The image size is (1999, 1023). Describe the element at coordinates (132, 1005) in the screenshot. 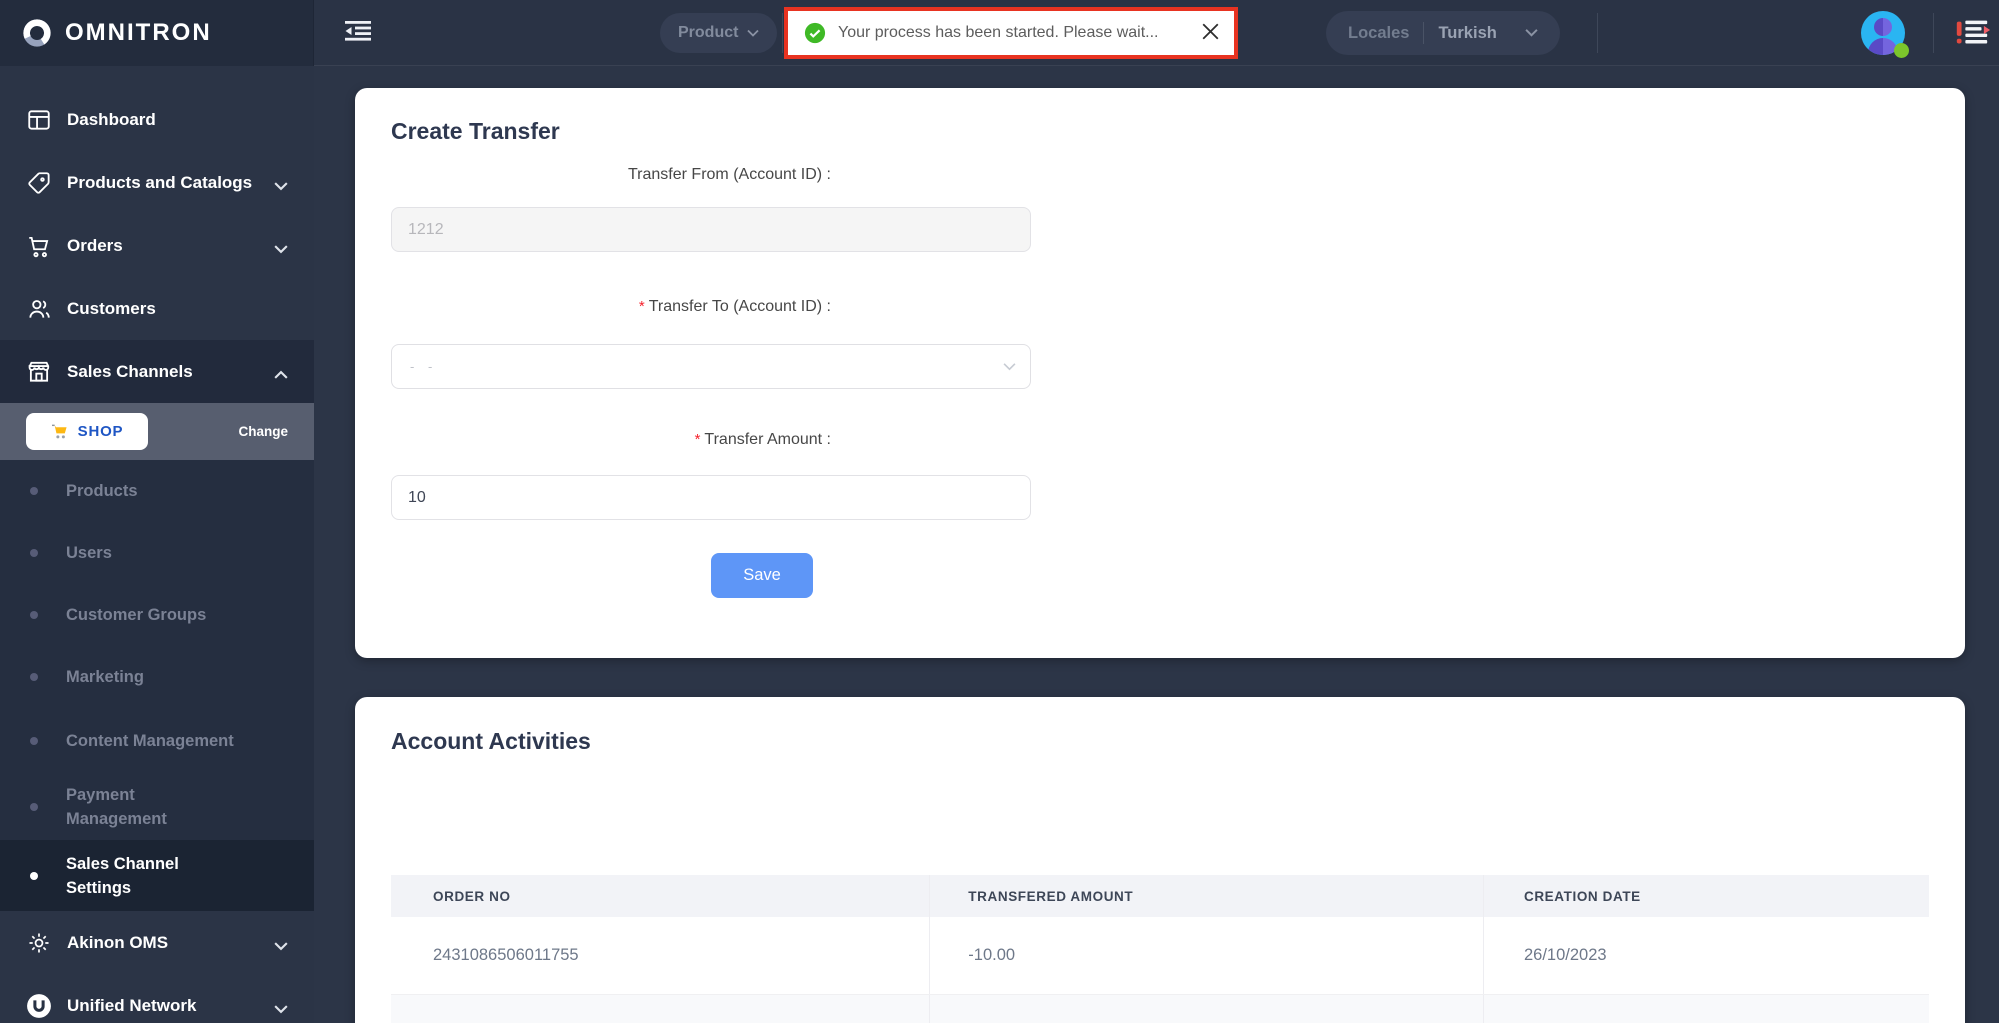

I see `sidebar-item-label: Unified Network` at that location.